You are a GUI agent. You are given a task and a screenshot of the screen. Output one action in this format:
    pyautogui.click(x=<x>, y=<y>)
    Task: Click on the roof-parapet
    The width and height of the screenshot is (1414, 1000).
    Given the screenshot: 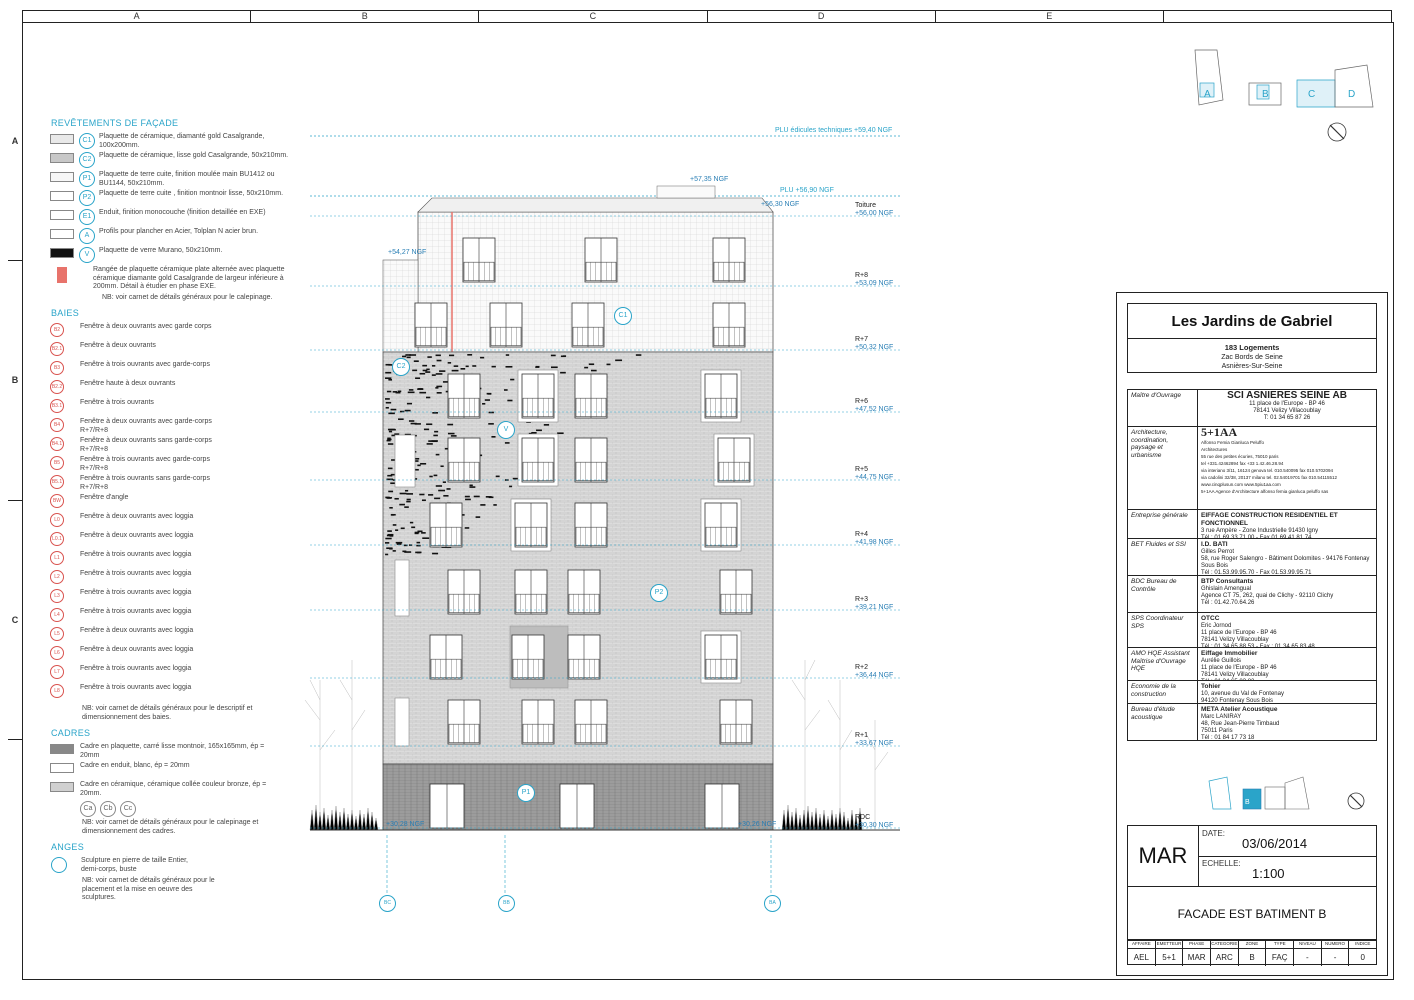 What is the action you would take?
    pyautogui.click(x=595, y=205)
    